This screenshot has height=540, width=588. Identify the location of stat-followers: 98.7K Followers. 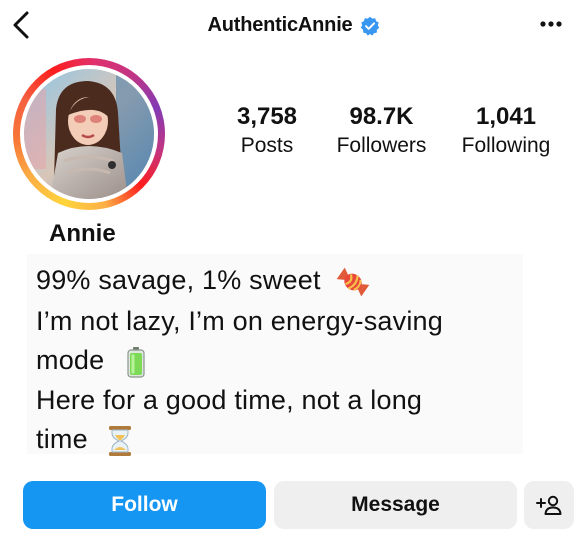
(381, 131).